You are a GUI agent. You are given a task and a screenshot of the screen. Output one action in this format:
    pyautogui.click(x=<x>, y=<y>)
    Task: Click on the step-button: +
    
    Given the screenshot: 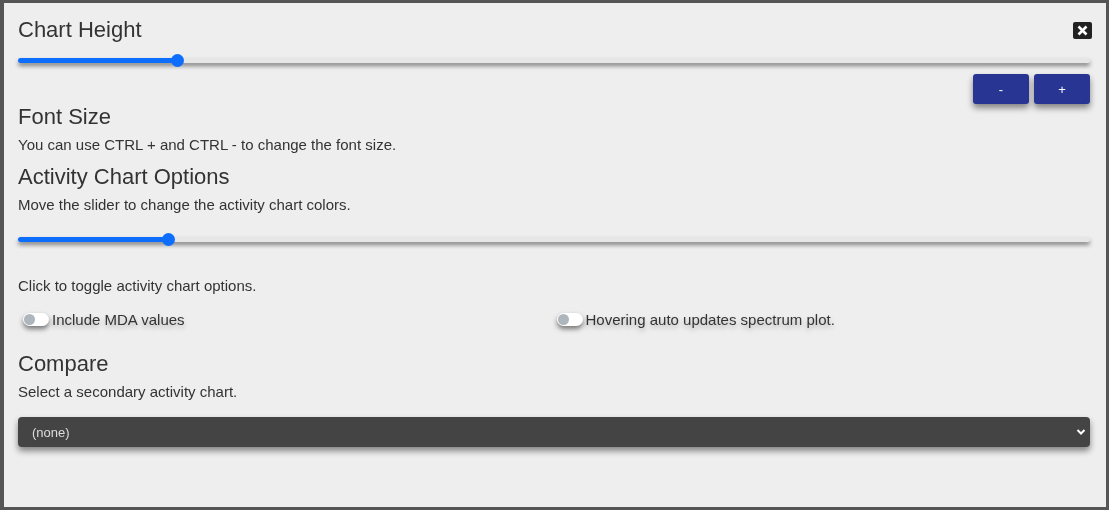 What is the action you would take?
    pyautogui.click(x=1062, y=89)
    